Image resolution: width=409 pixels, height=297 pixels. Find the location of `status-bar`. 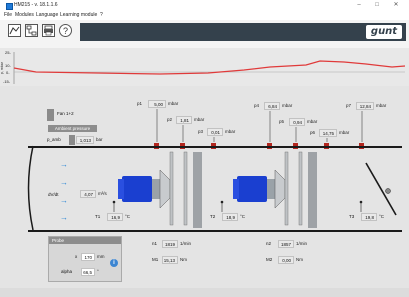

status-bar is located at coordinates (204, 292).